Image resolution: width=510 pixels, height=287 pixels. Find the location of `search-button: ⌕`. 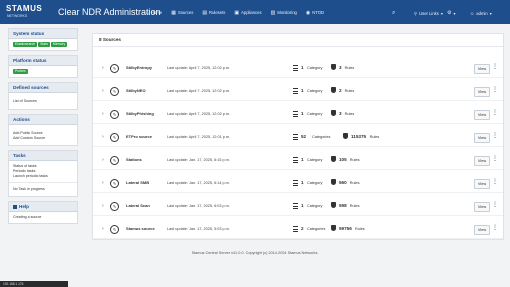

search-button: ⌕ is located at coordinates (393, 13).